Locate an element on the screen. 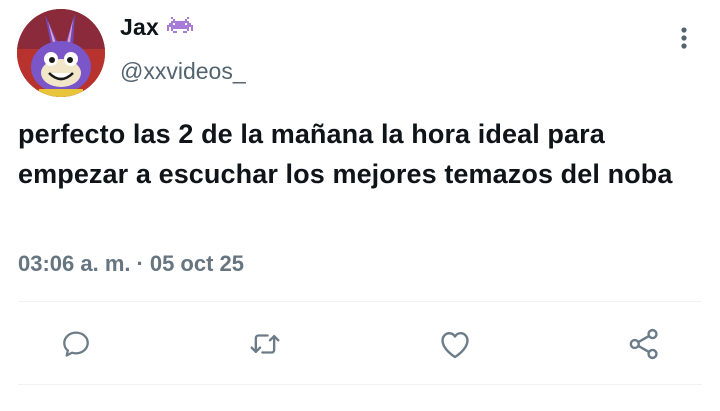 The width and height of the screenshot is (720, 411). display-name: Jax is located at coordinates (139, 27).